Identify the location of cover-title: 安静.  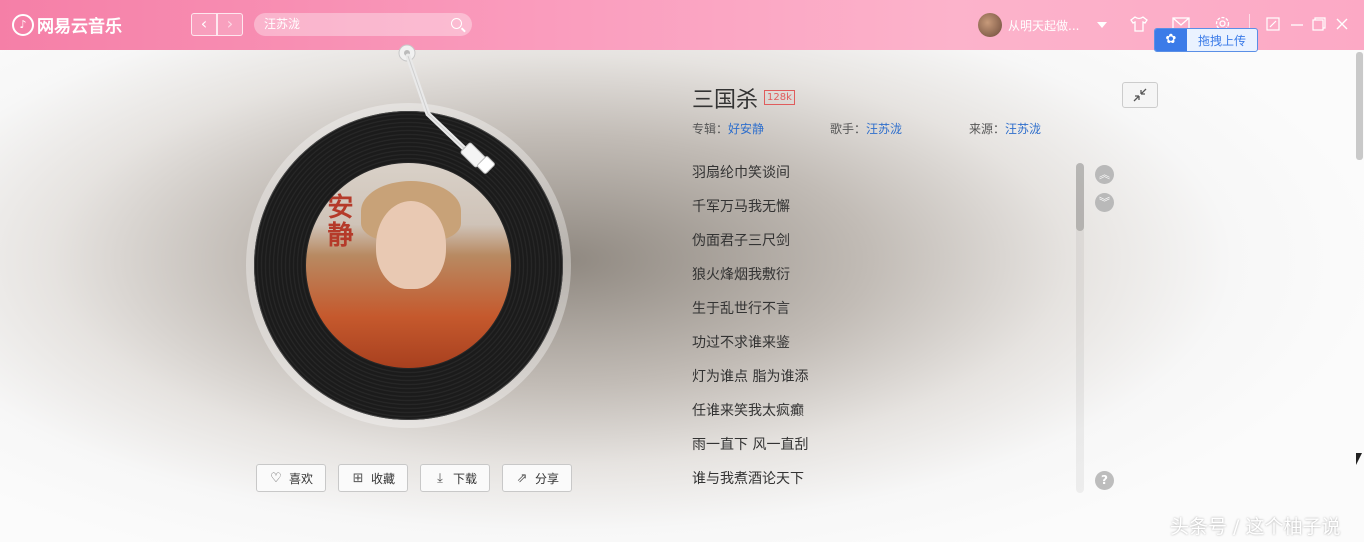
(338, 221).